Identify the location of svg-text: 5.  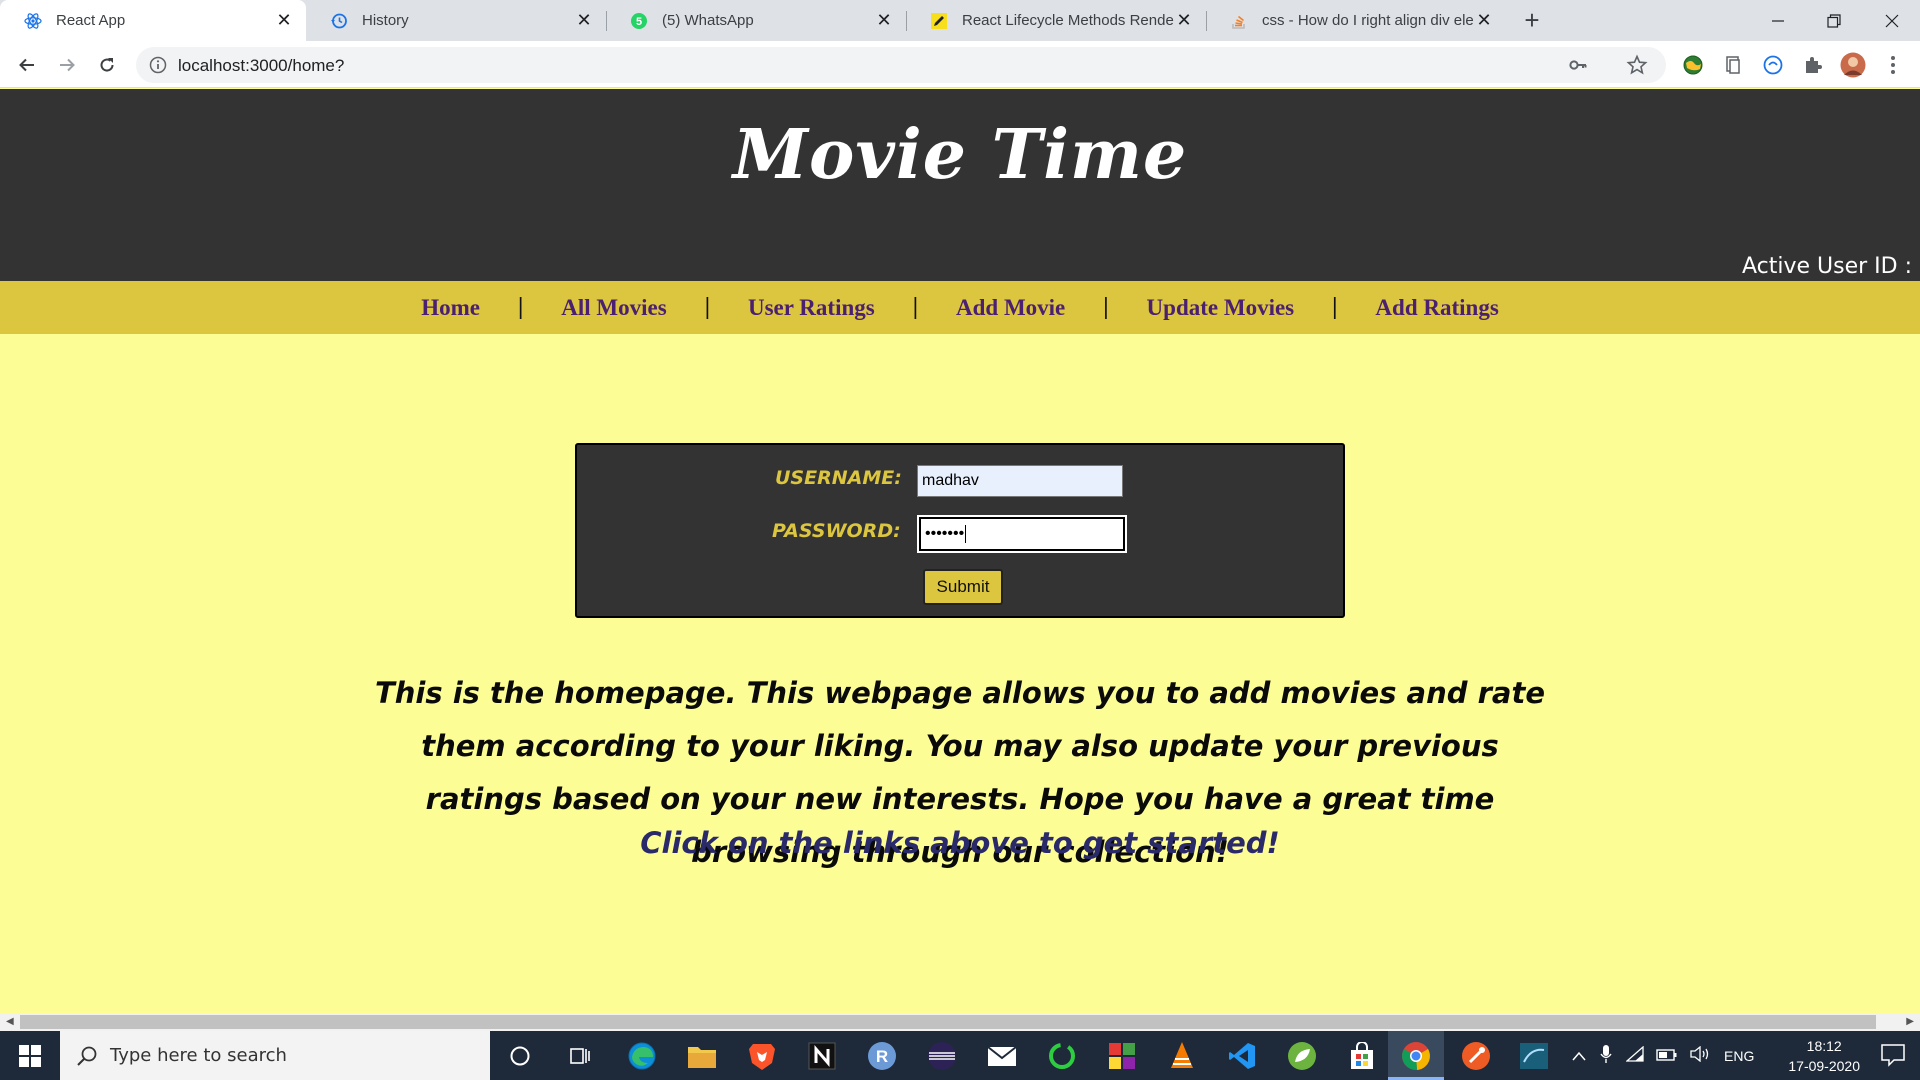
(639, 22).